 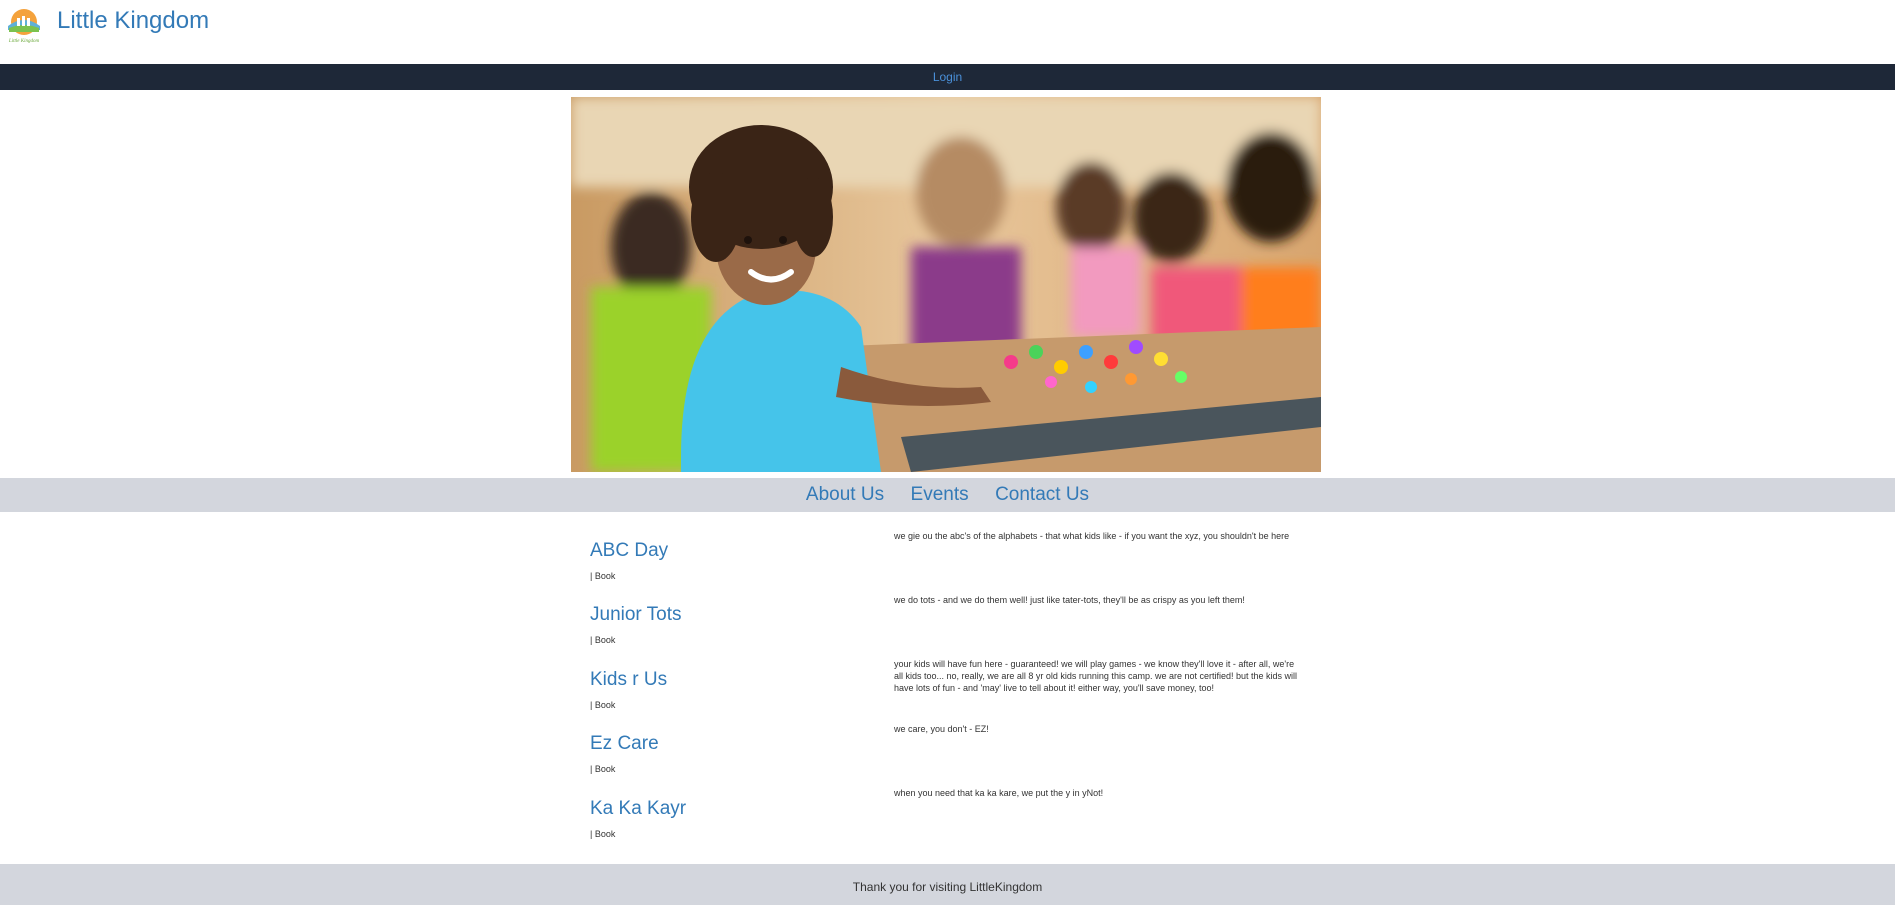 What do you see at coordinates (1042, 495) in the screenshot?
I see `nav-contact-us: Contact Us` at bounding box center [1042, 495].